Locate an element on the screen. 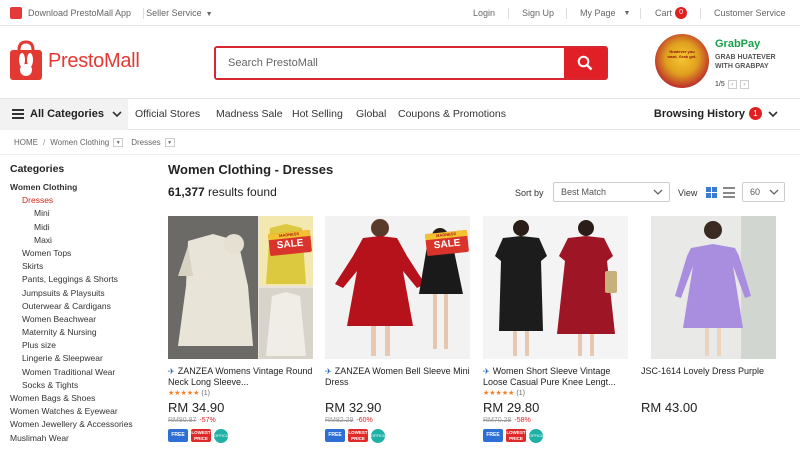 The width and height of the screenshot is (800, 460). login-link: Login is located at coordinates (484, 13).